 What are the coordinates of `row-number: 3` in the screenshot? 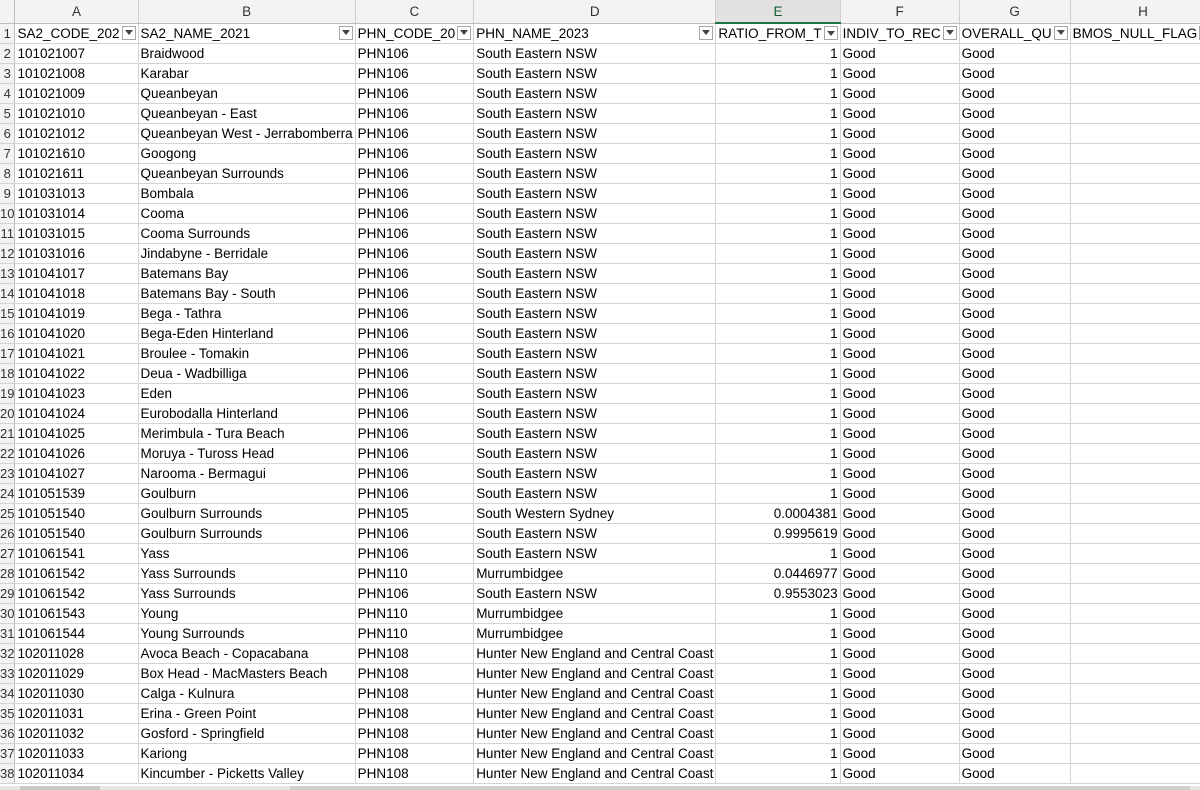 It's located at (8, 73).